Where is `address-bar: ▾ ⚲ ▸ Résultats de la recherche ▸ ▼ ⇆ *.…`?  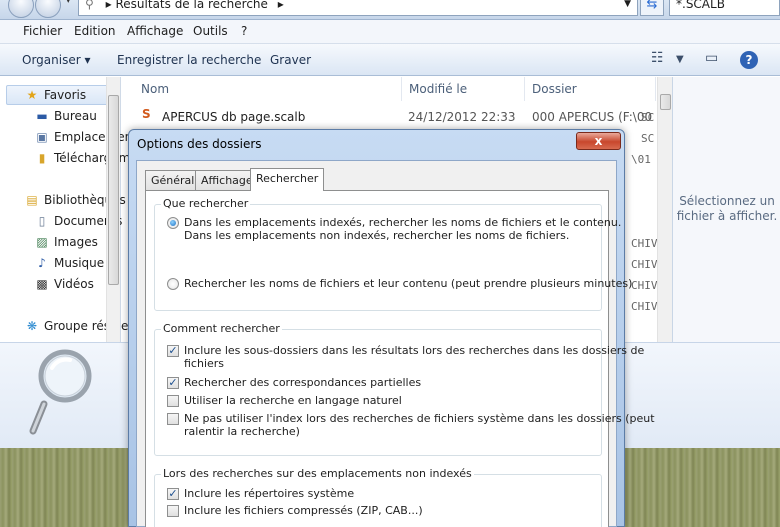 address-bar: ▾ ⚲ ▸ Résultats de la recherche ▸ ▼ ⇆ *.… is located at coordinates (390, 10).